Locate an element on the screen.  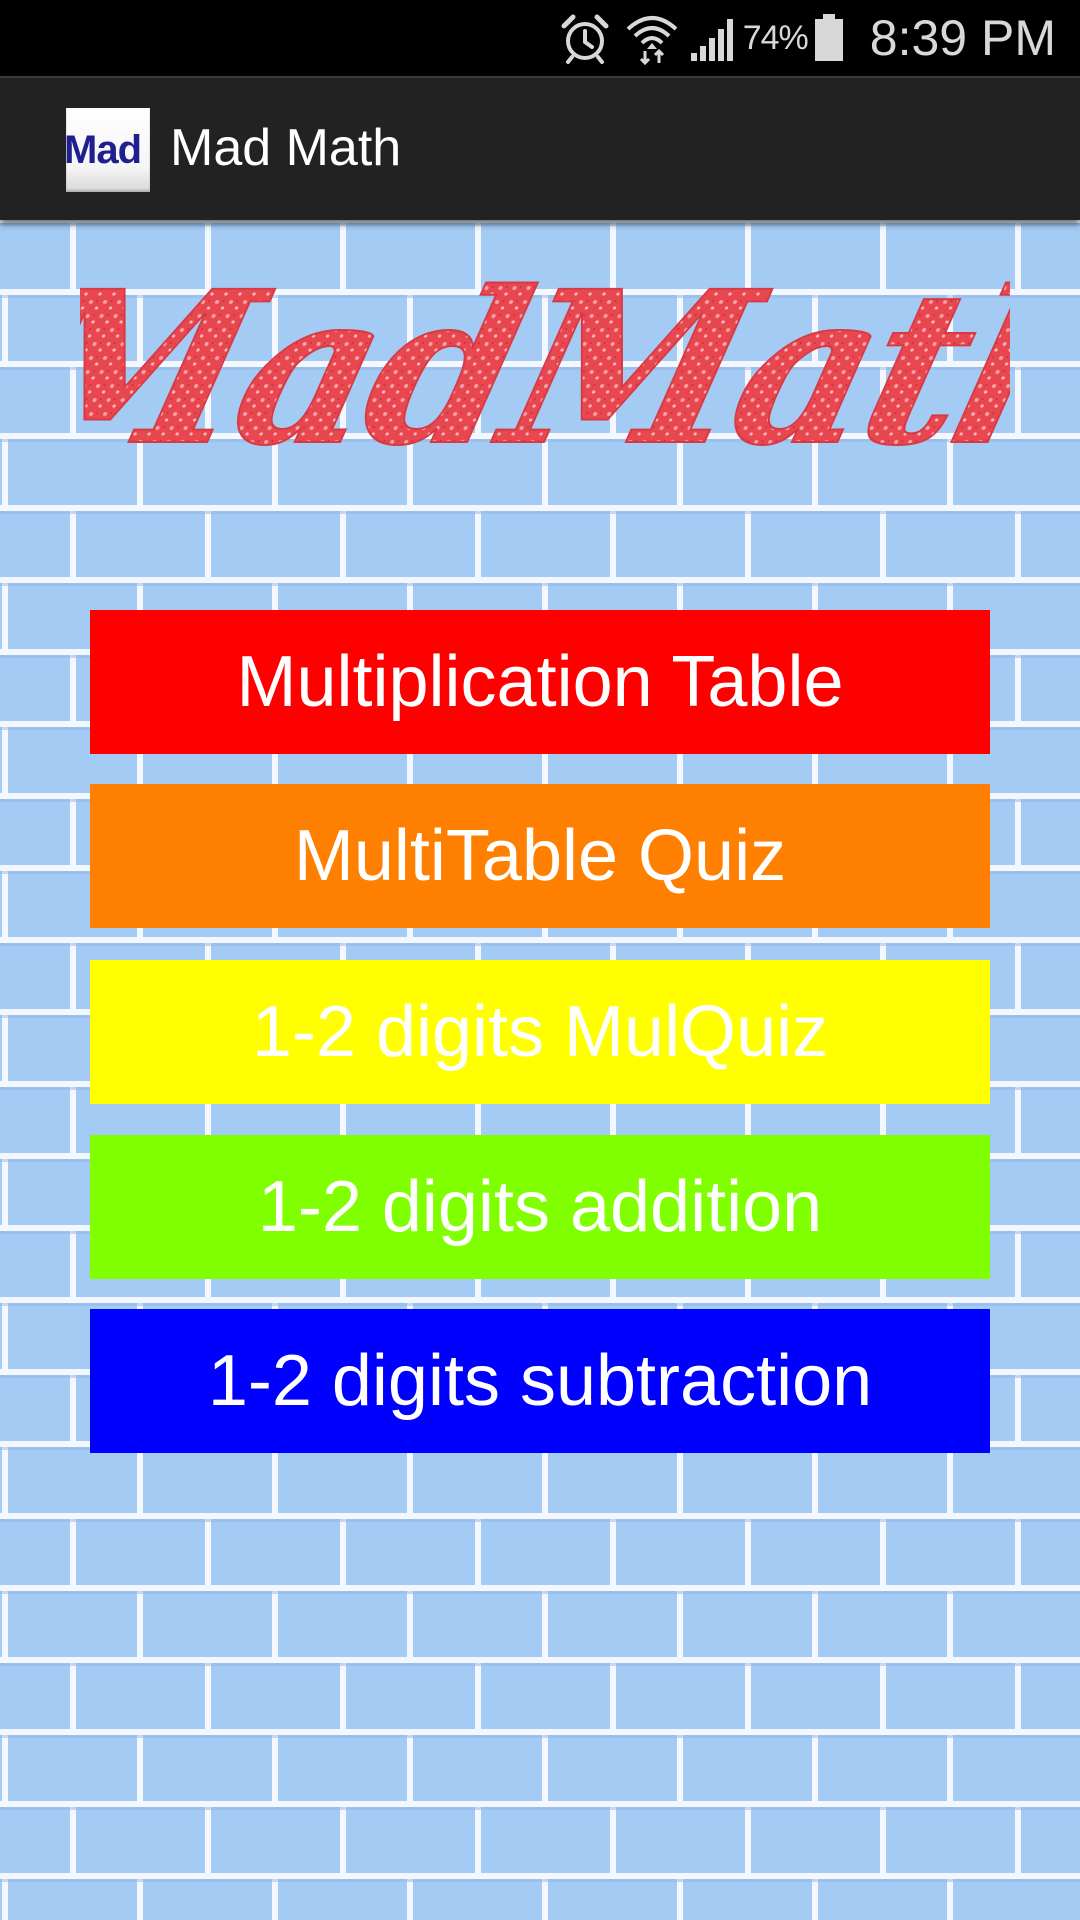
wifi-icon is located at coordinates (652, 38).